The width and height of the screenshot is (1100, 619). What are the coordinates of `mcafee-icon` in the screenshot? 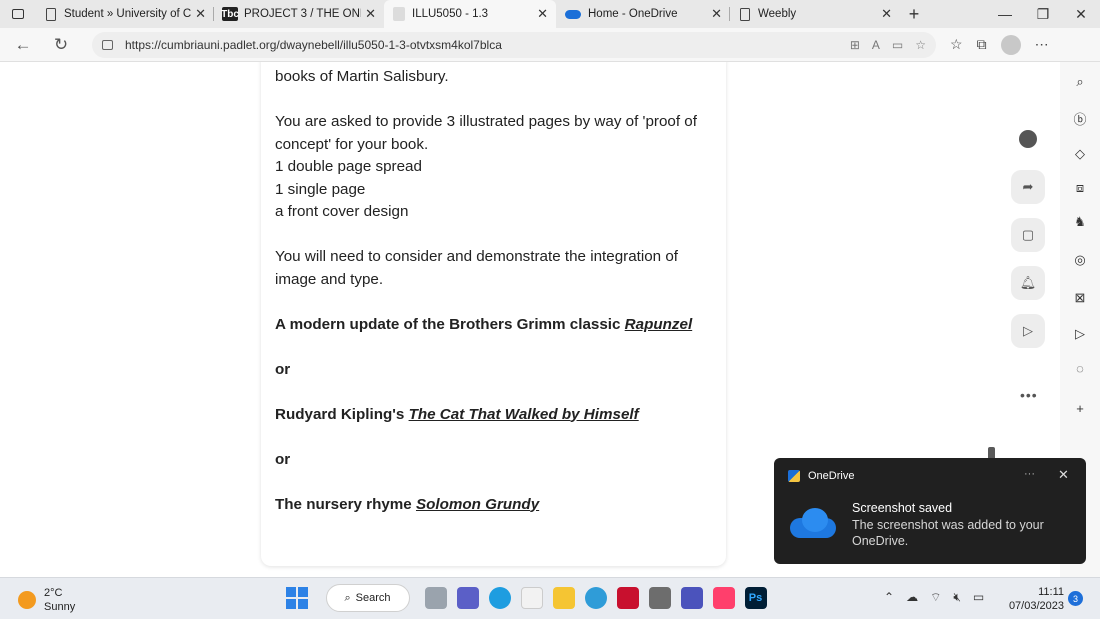 It's located at (627, 598).